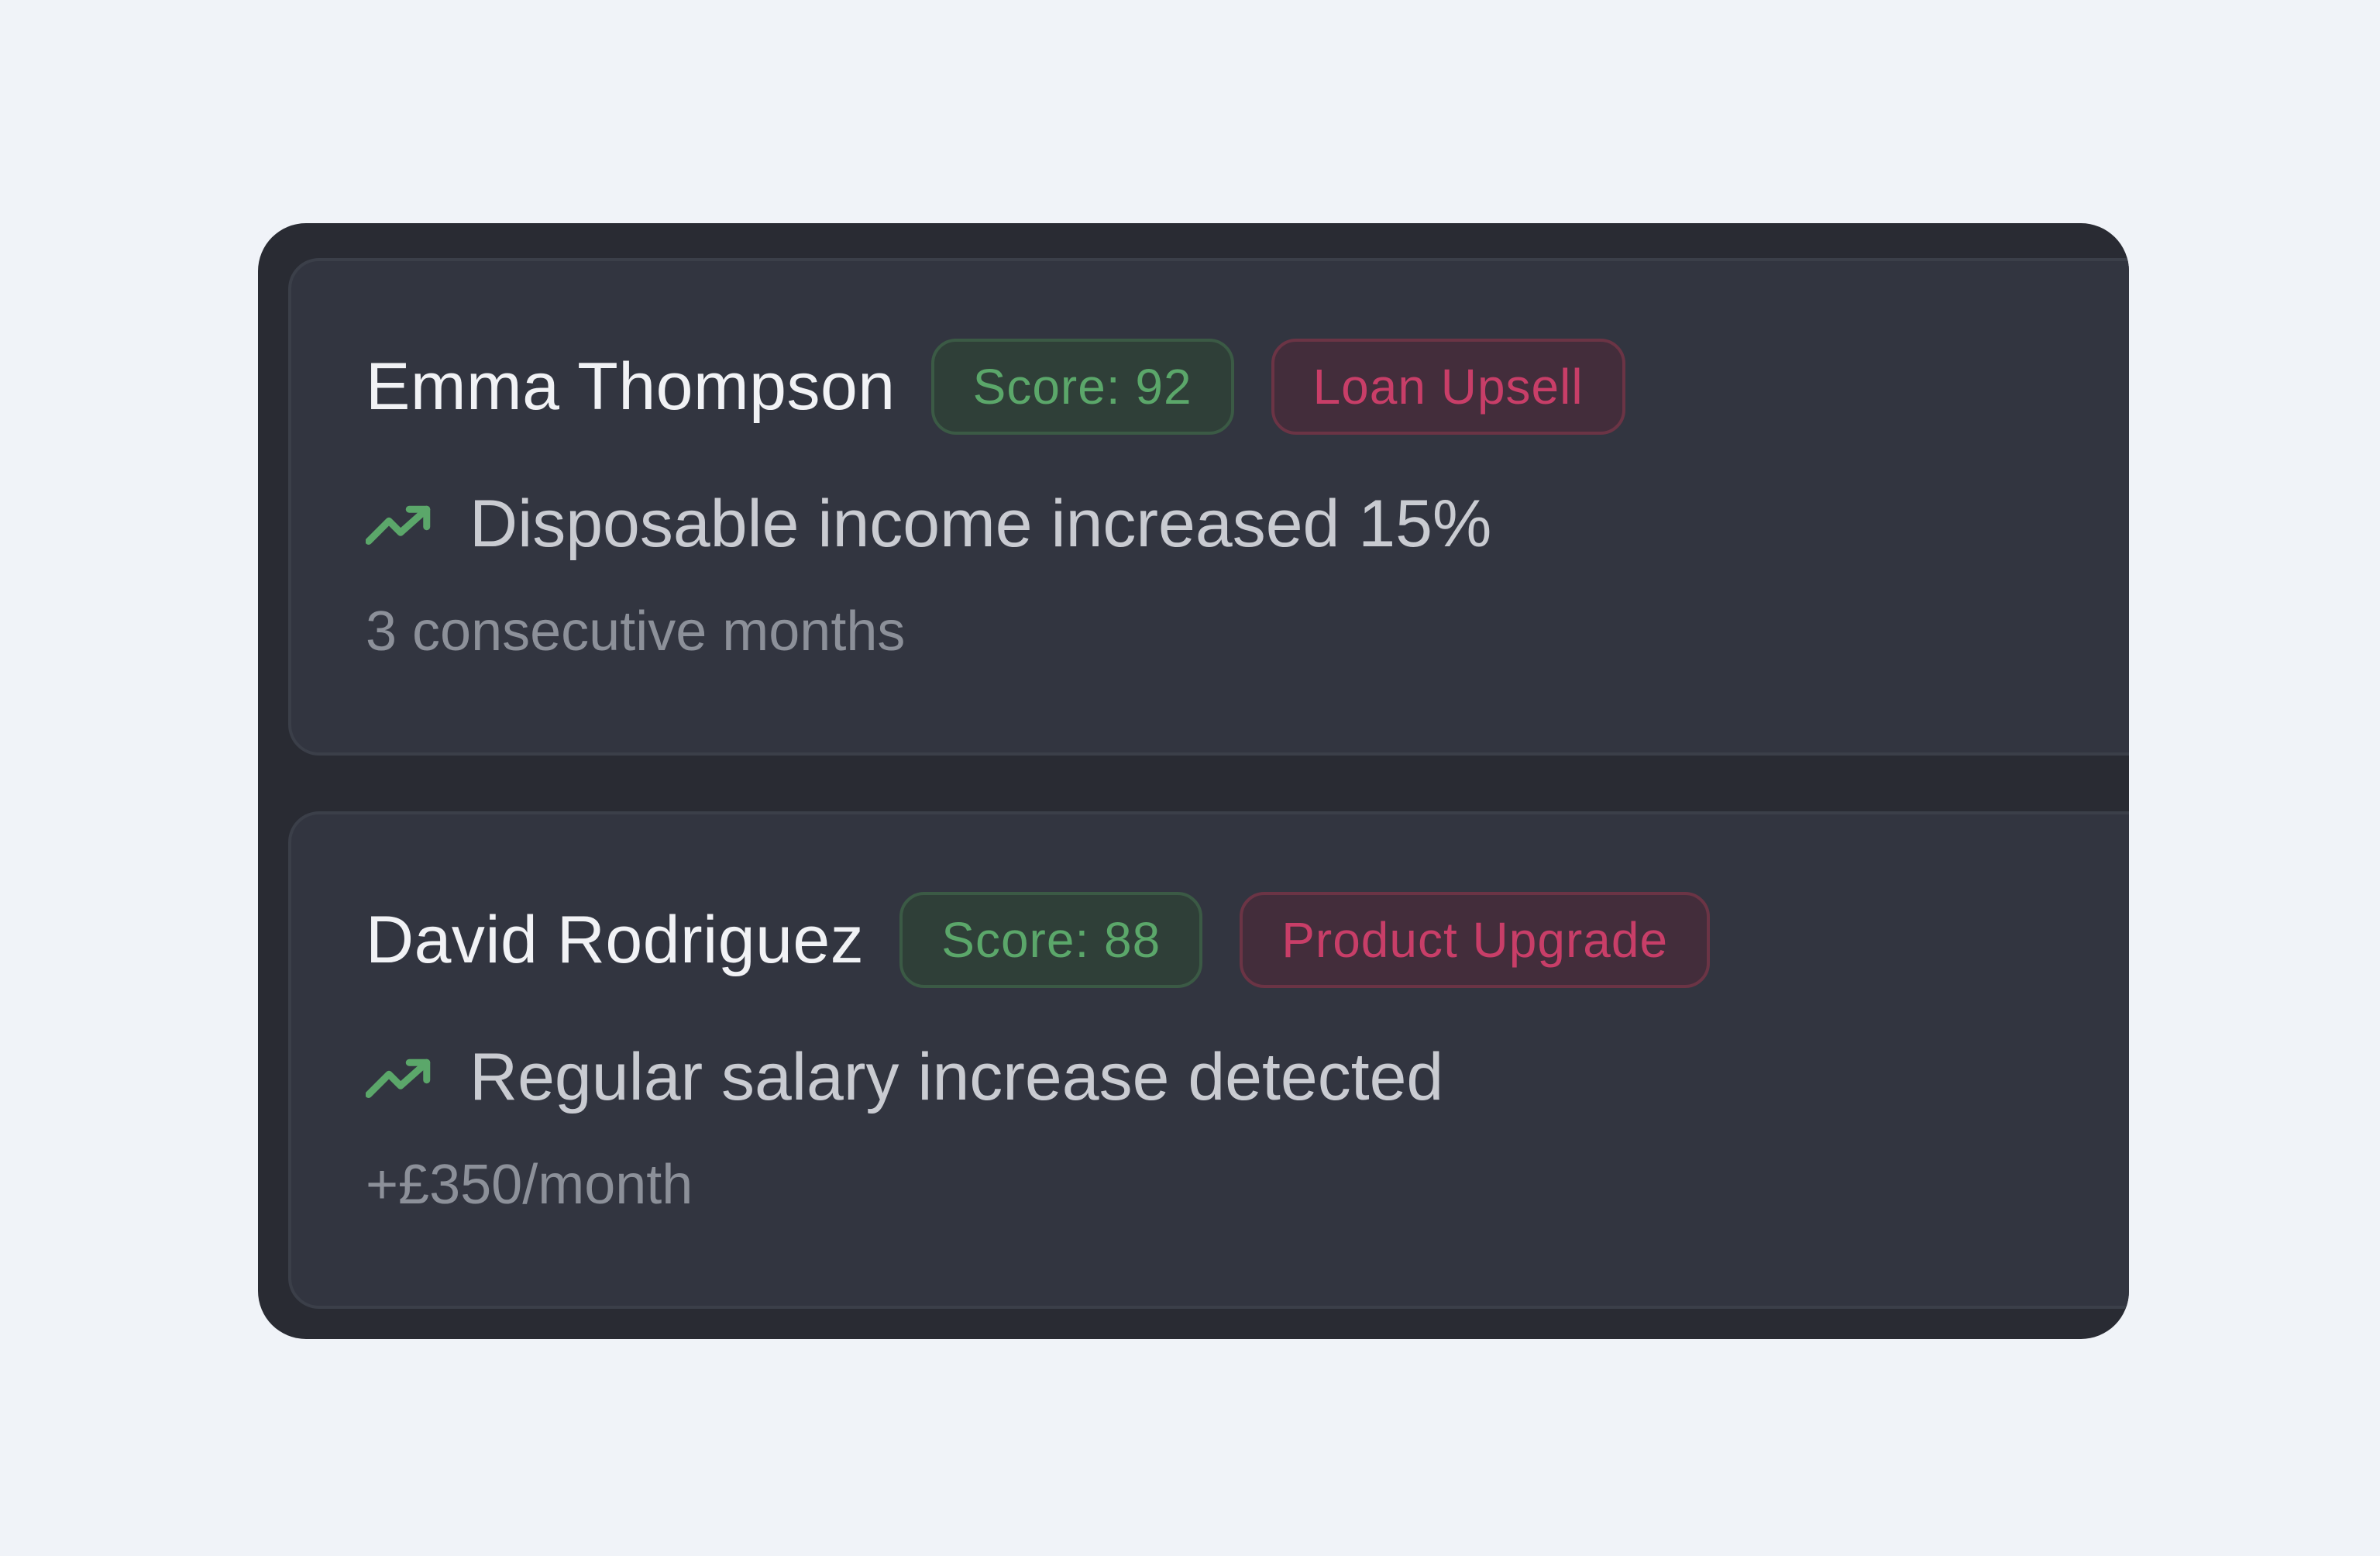 The image size is (2380, 1556). I want to click on insight-row: Disposable income increased 15%, so click(929, 524).